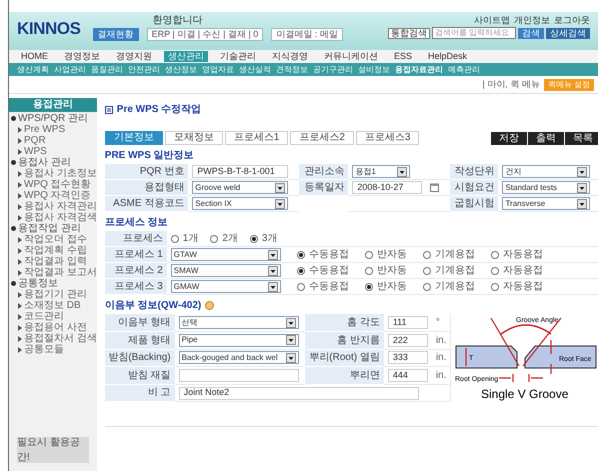 This screenshot has height=471, width=598. I want to click on status-chip: ERP | 미결 | 수신 | 결재 | 0, so click(205, 34).